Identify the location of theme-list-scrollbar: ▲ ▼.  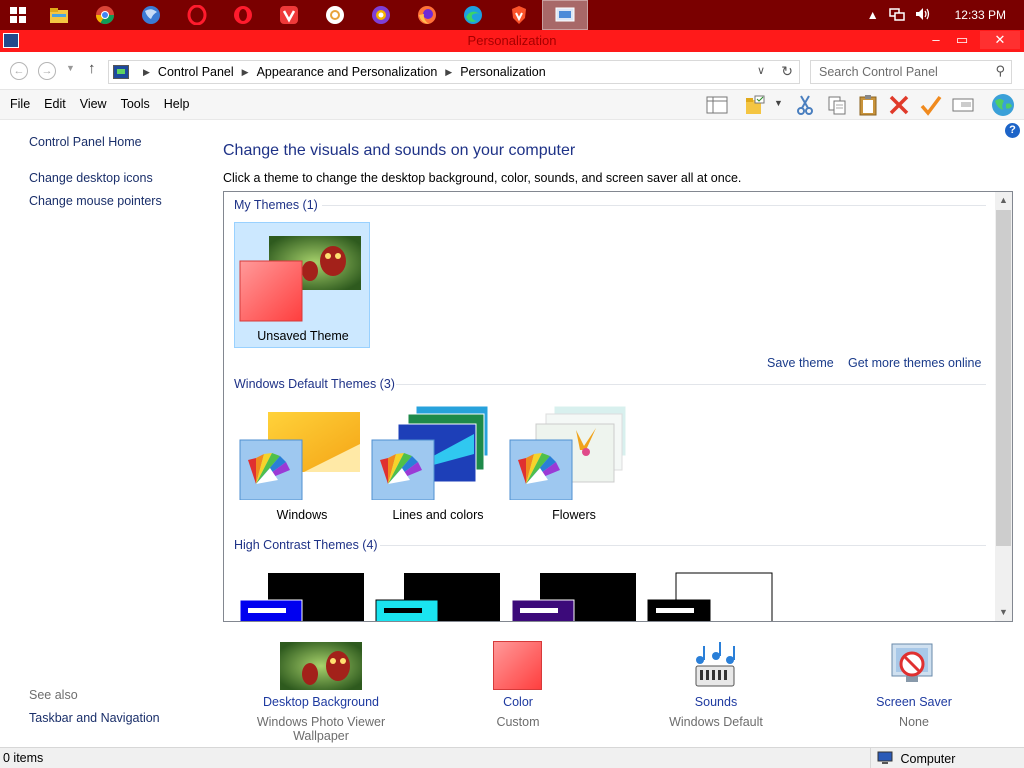
(1003, 406).